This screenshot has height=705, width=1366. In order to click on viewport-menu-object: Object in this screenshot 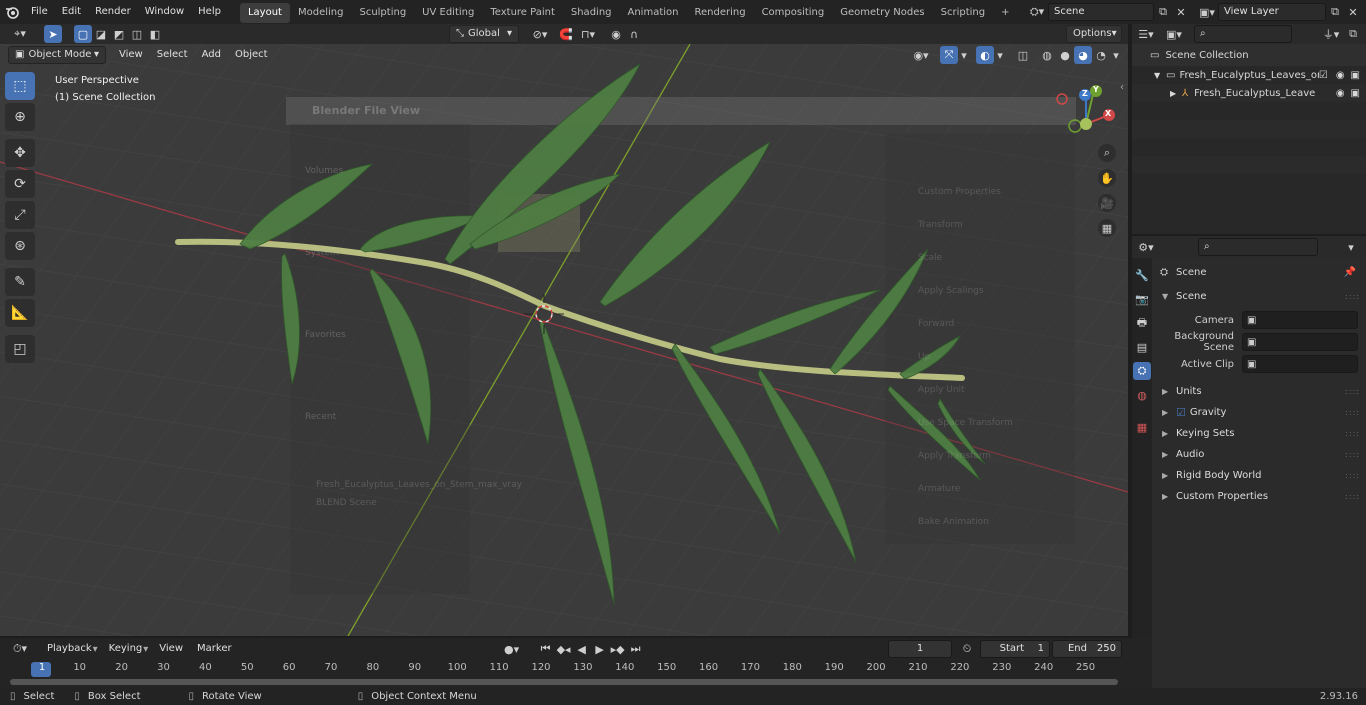, I will do `click(251, 55)`.